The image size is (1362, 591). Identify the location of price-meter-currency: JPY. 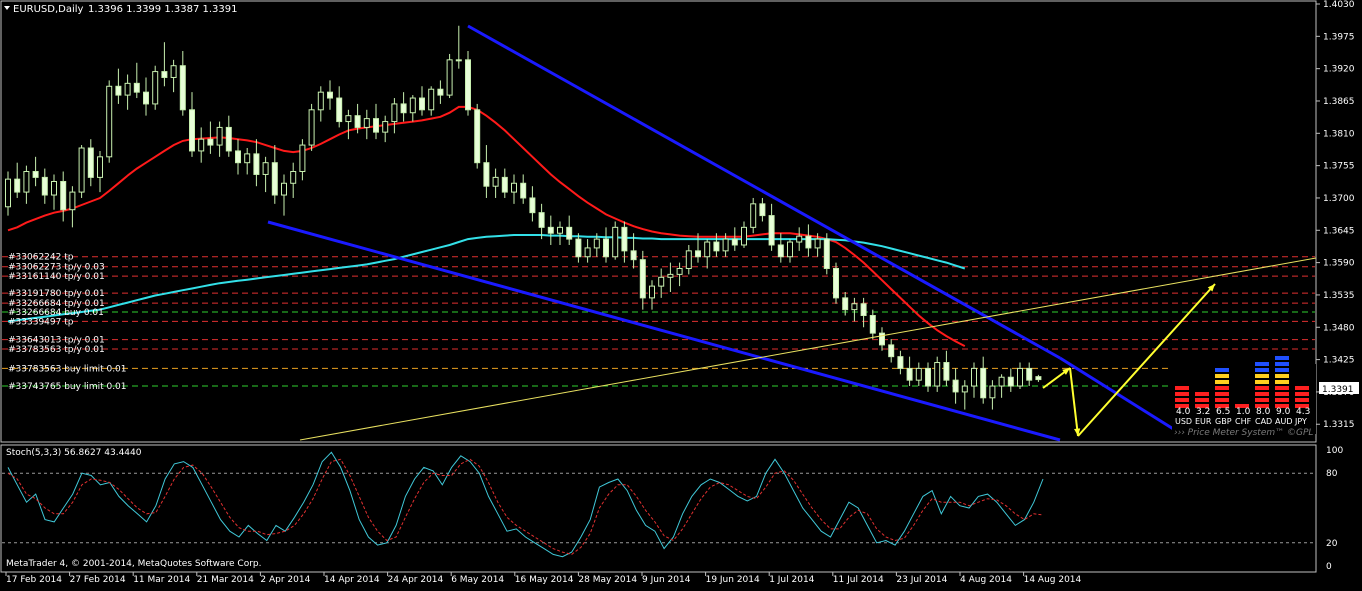
(1300, 421).